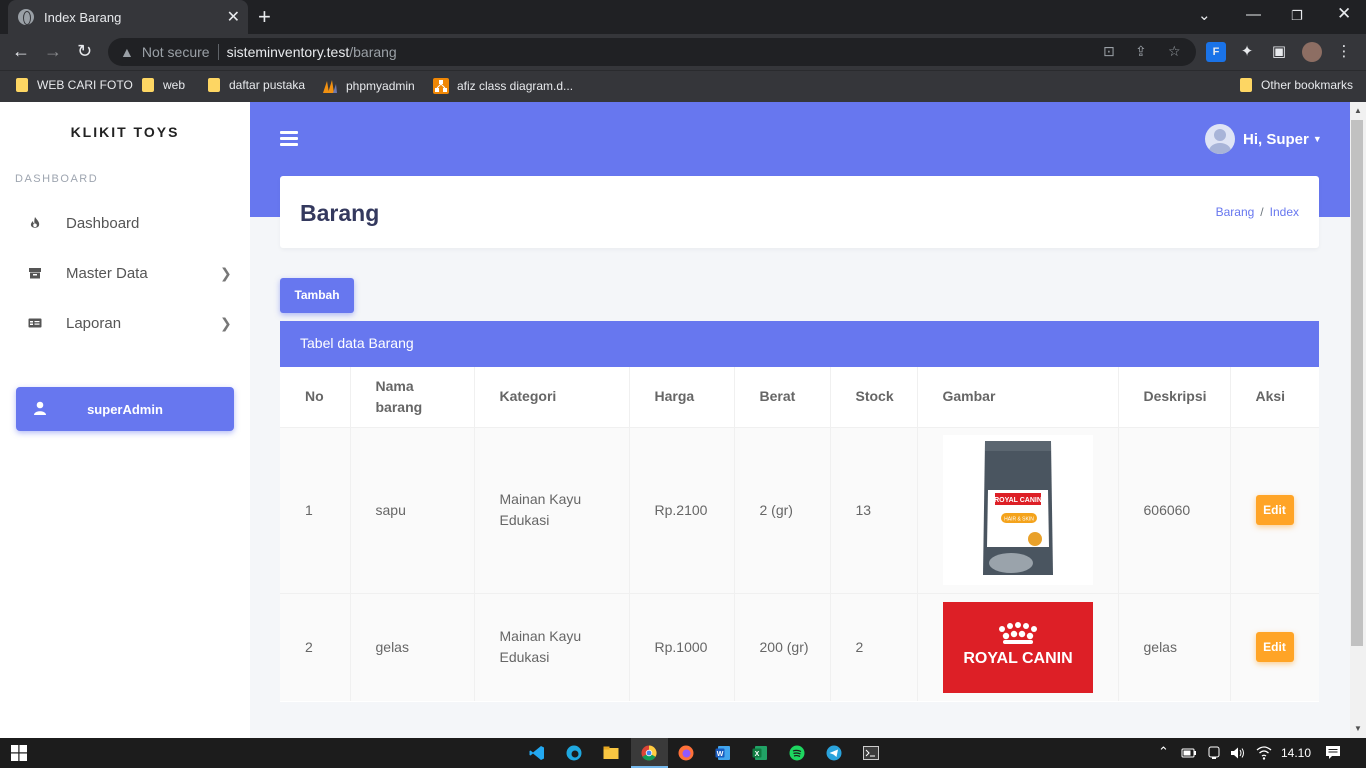 The height and width of the screenshot is (768, 1366). I want to click on warning-icon: ▲, so click(127, 52).